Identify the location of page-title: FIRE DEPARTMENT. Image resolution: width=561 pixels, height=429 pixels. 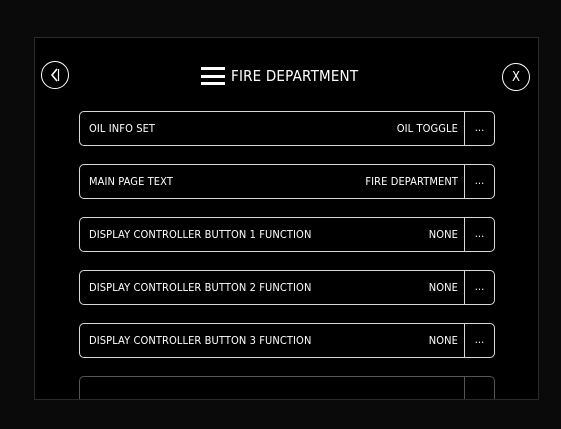
(294, 76).